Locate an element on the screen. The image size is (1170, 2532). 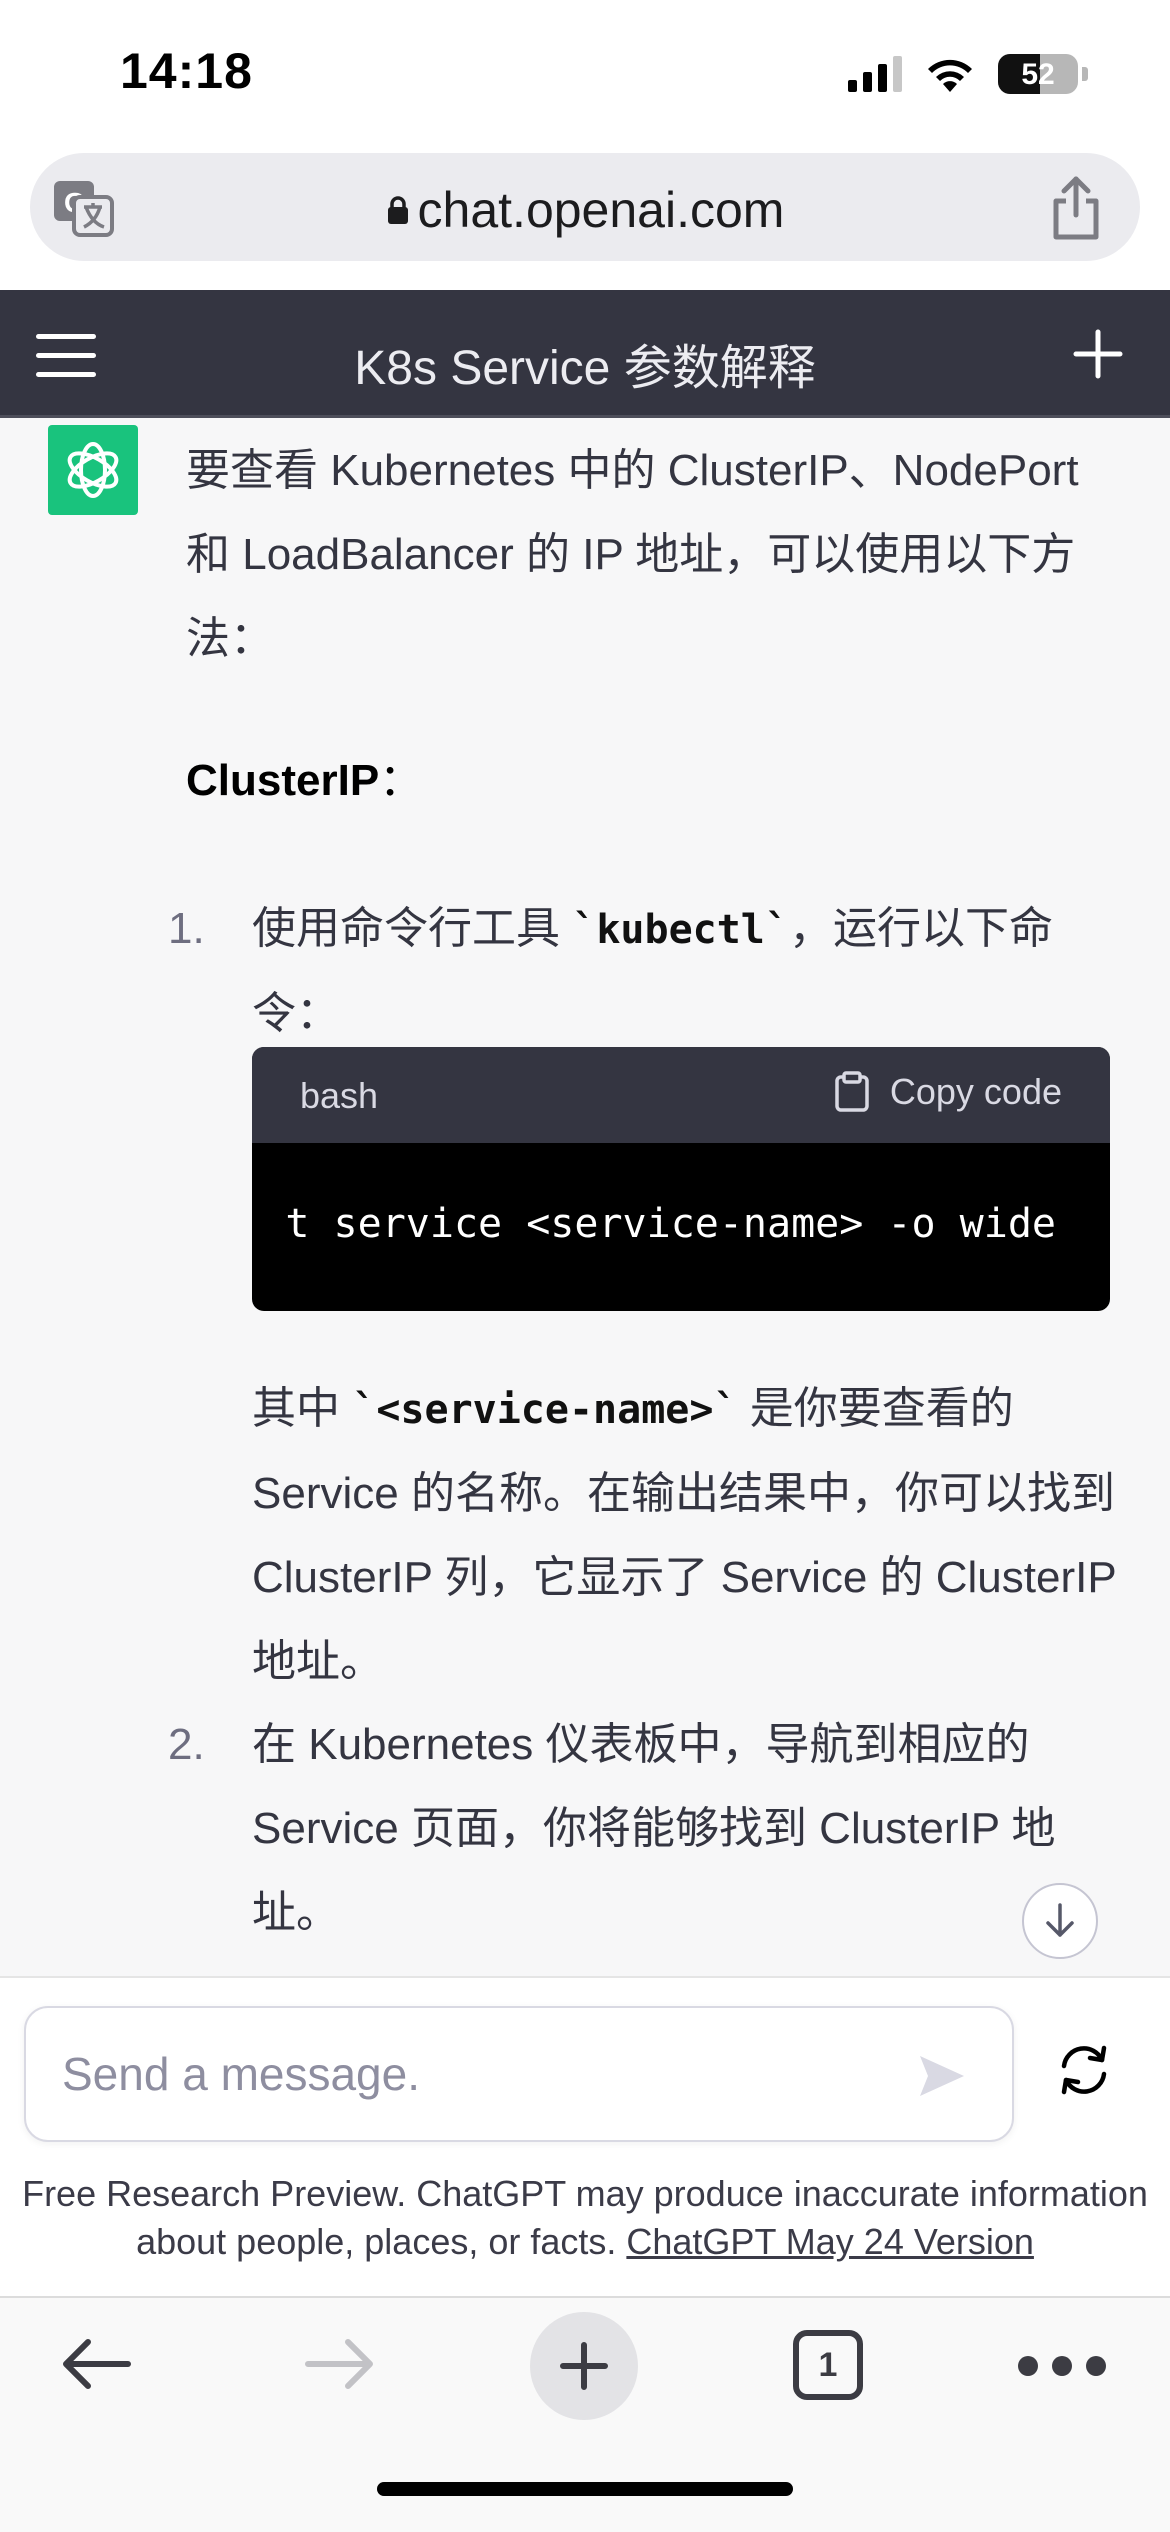
version-link: ChatGPT May 24 Version is located at coordinates (830, 2241).